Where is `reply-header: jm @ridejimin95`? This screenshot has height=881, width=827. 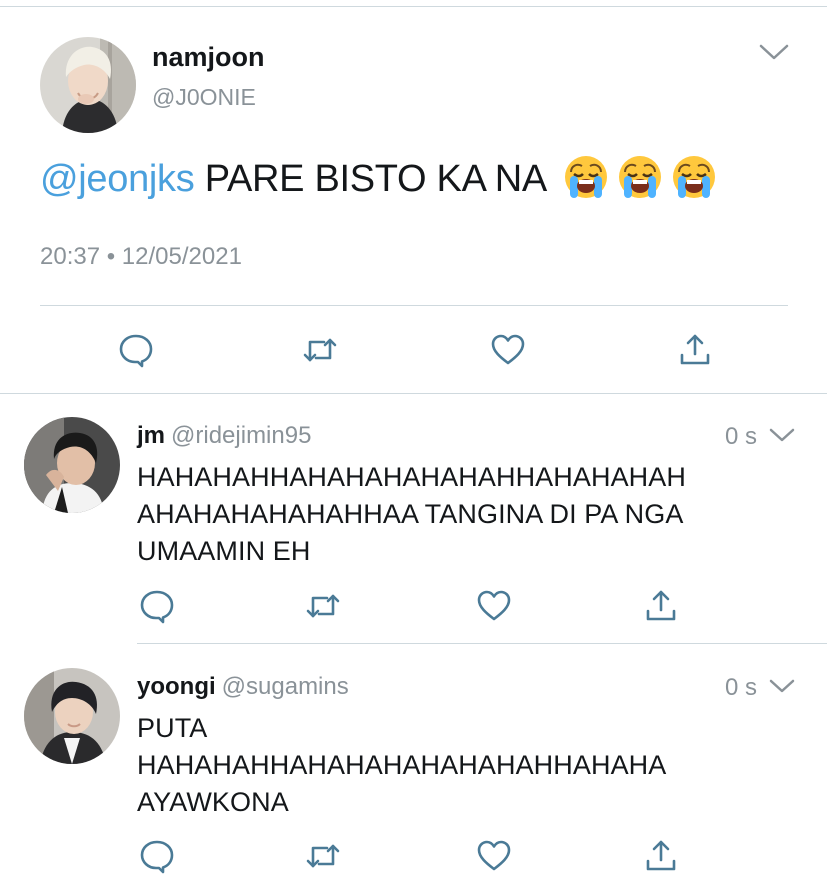 reply-header: jm @ridejimin95 is located at coordinates (224, 436).